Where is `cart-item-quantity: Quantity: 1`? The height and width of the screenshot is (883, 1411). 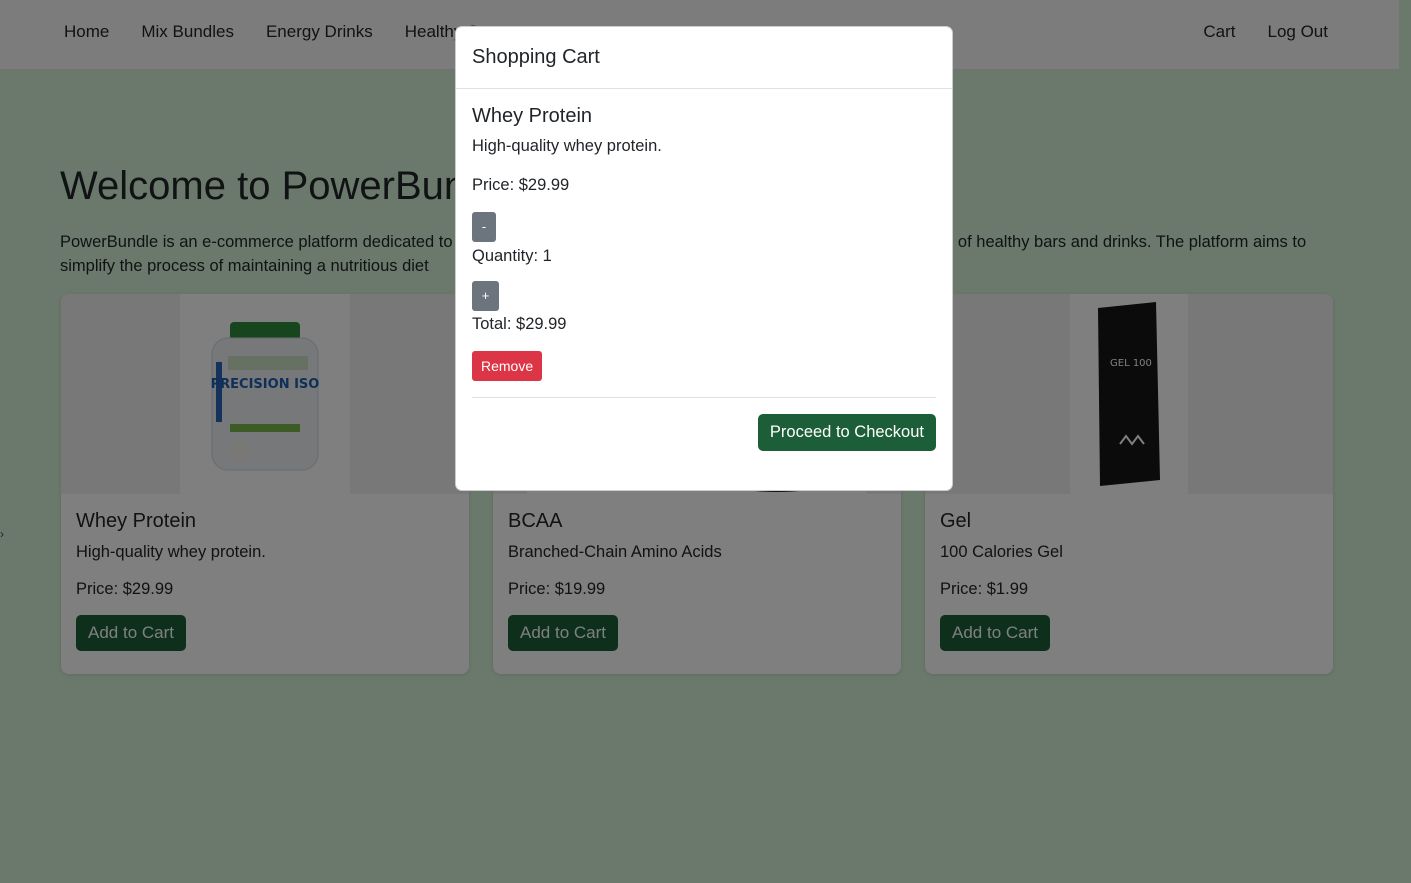
cart-item-quantity: Quantity: 1 is located at coordinates (512, 256).